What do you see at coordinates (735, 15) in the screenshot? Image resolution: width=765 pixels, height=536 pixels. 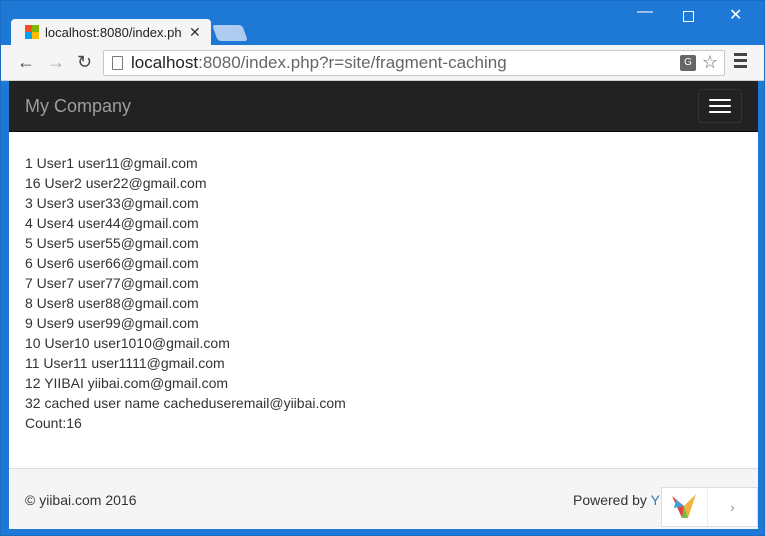 I see `close-window-icon: ✕` at bounding box center [735, 15].